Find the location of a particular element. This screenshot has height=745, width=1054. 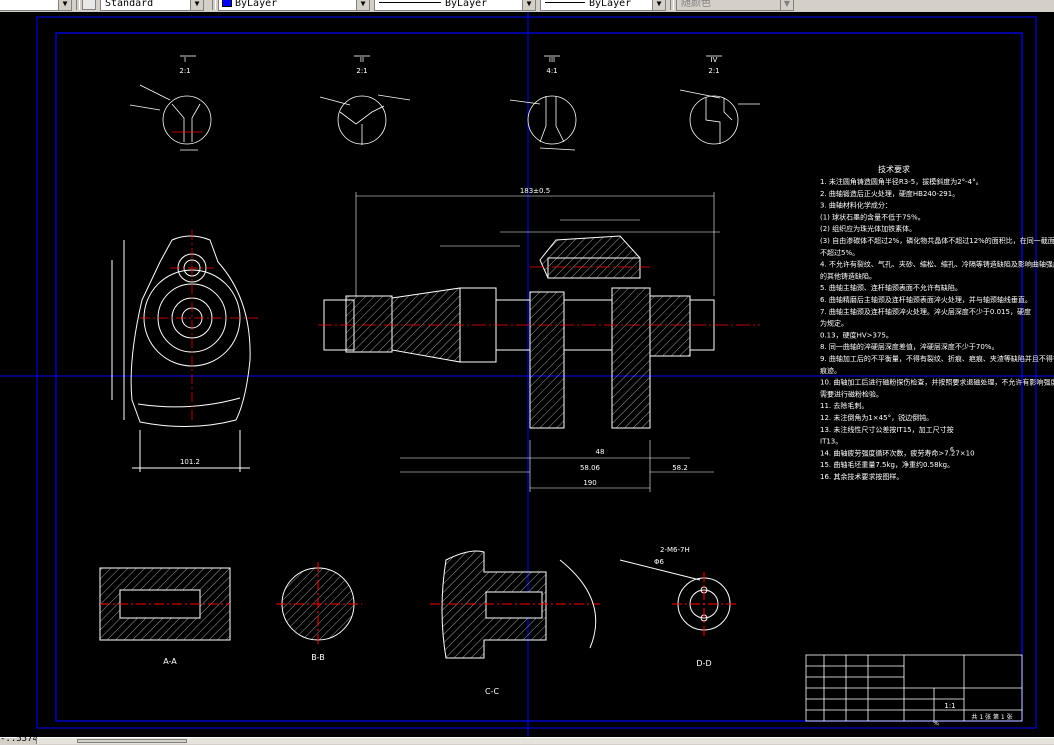

tech-req-line: 16. 其余技术要求按图样。 is located at coordinates (861, 476).